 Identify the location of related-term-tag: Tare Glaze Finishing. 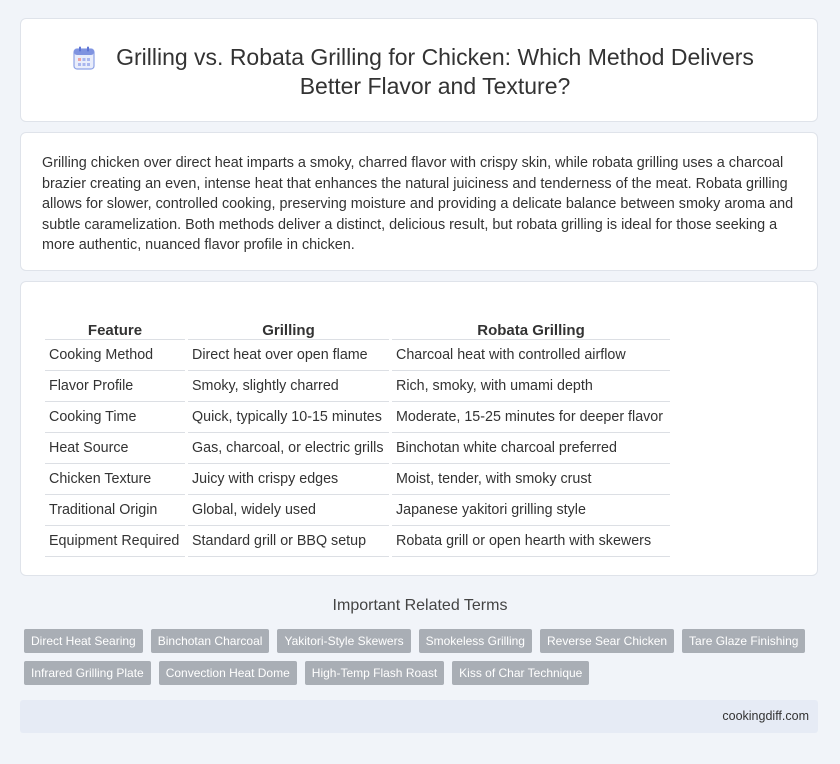
(744, 641).